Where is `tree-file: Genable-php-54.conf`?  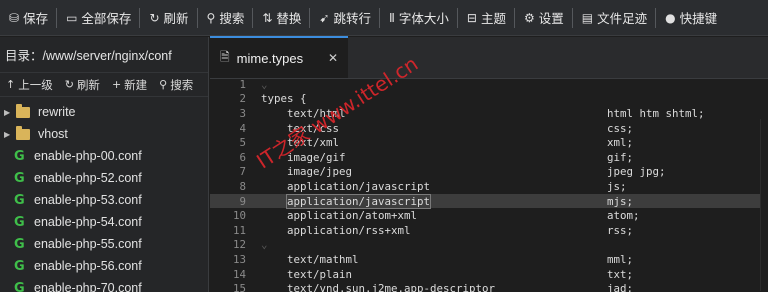 tree-file: Genable-php-54.conf is located at coordinates (104, 222).